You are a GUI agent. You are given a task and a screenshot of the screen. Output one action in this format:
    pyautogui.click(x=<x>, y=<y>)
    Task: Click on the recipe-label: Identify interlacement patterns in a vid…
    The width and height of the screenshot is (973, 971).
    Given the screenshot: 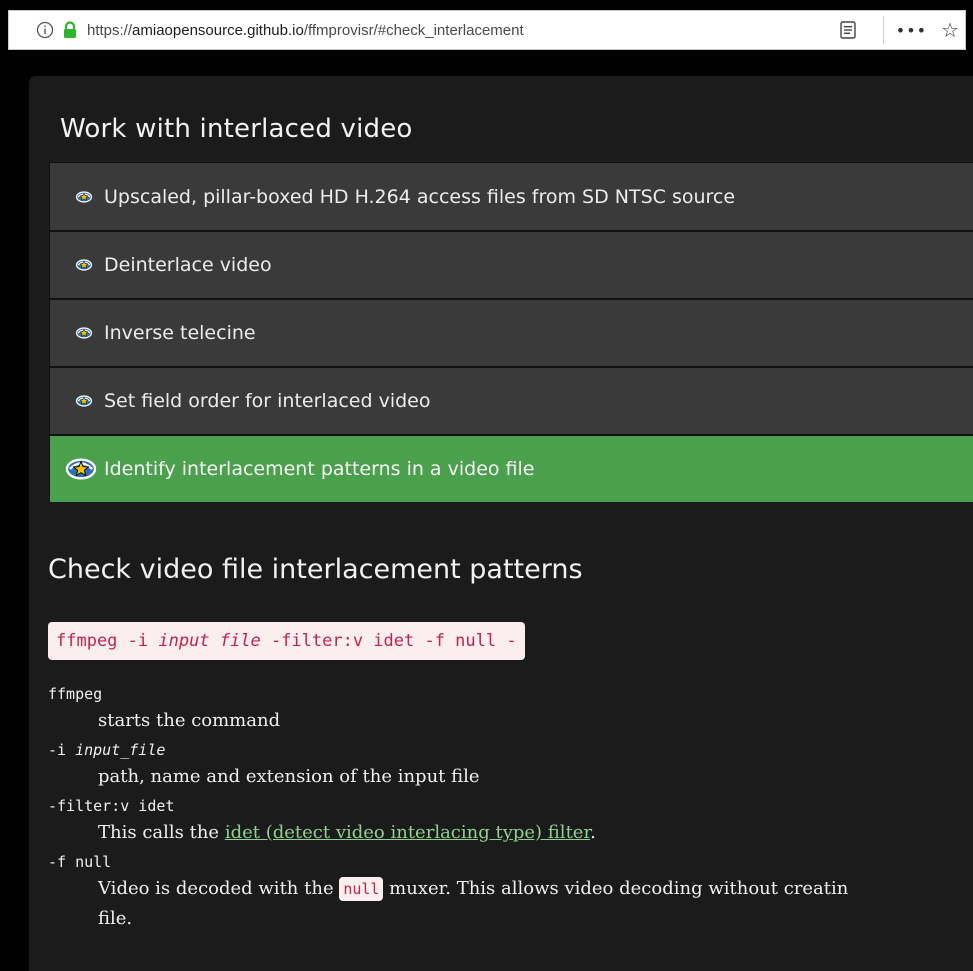 What is the action you would take?
    pyautogui.click(x=319, y=469)
    